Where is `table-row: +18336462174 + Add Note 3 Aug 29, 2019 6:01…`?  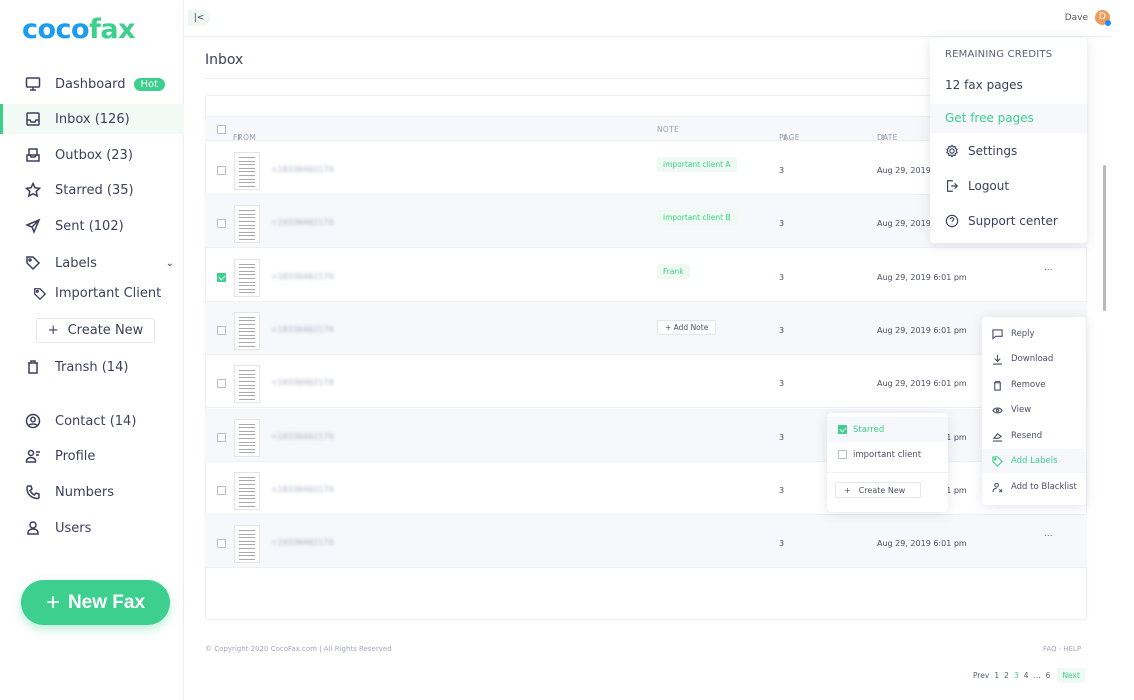 table-row: +18336462174 + Add Note 3 Aug 29, 2019 6:01… is located at coordinates (646, 328).